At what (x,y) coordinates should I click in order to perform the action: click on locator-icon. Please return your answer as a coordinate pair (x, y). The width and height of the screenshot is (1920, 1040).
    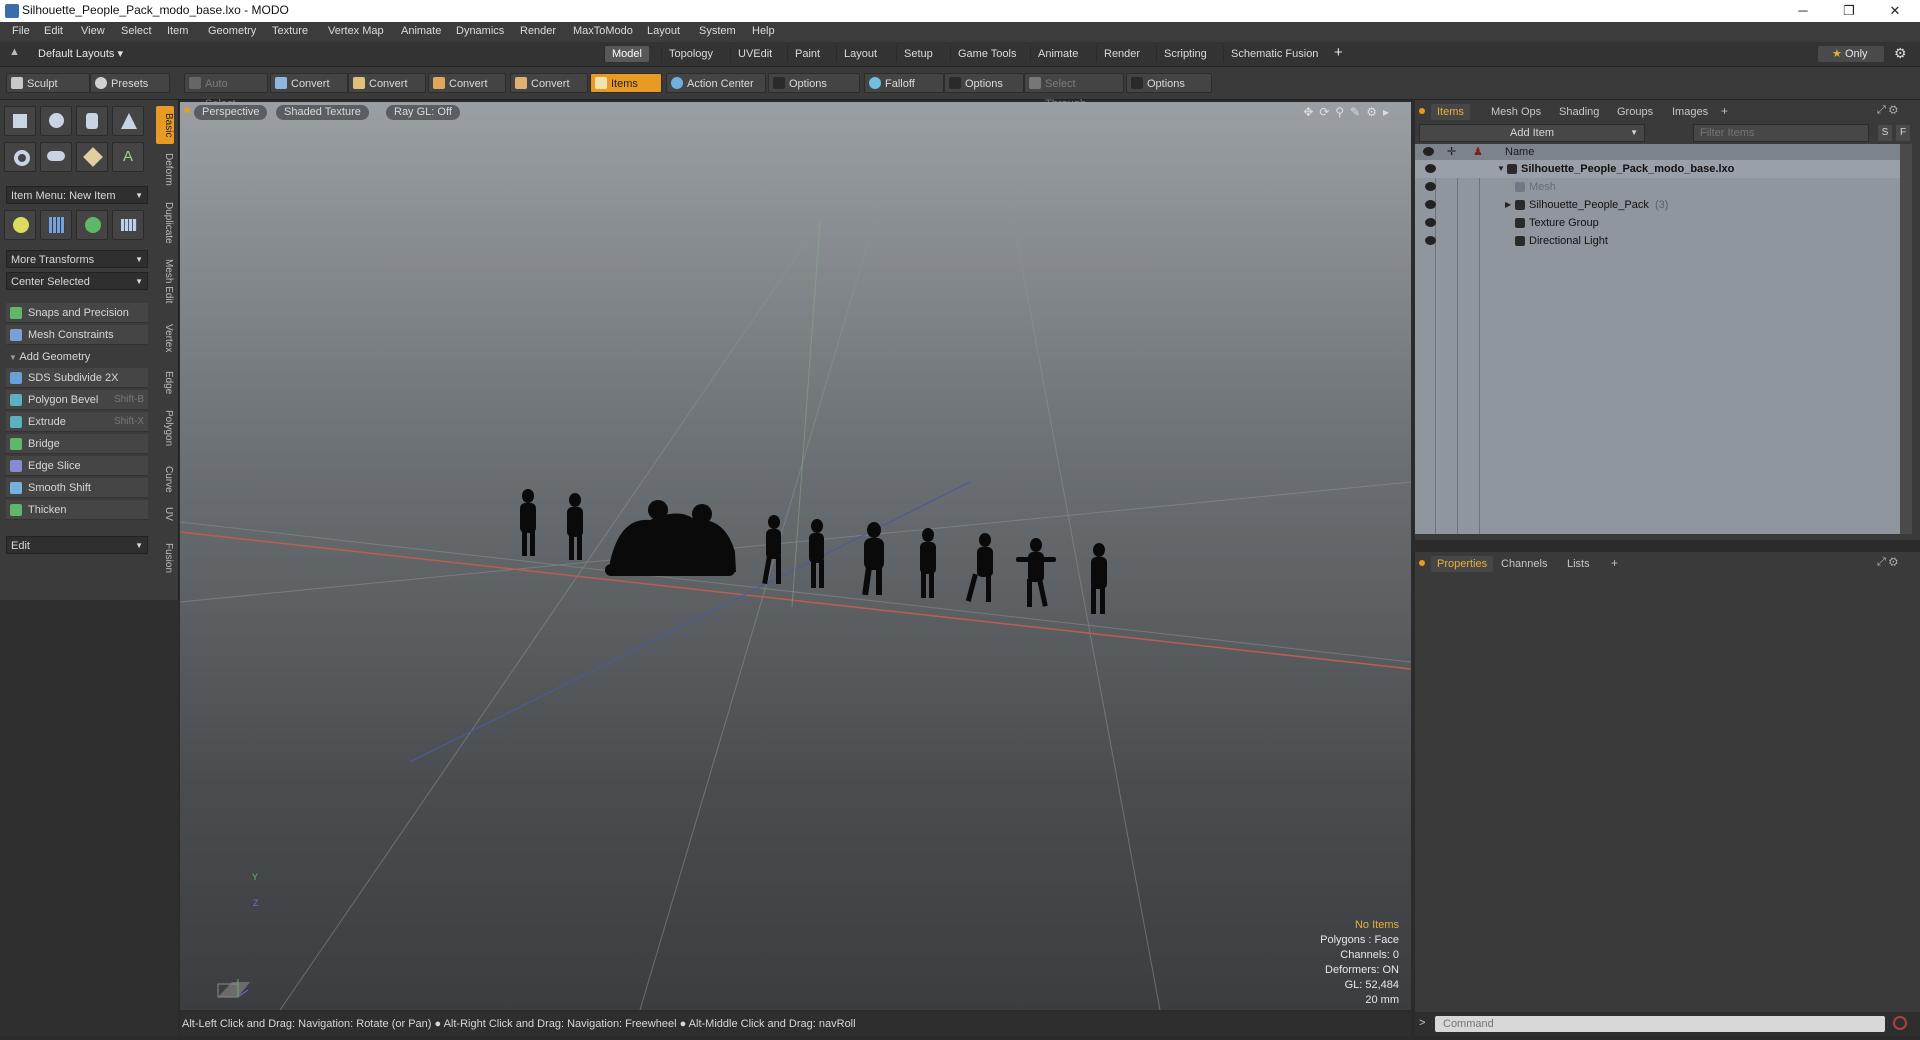
    Looking at the image, I should click on (20, 225).